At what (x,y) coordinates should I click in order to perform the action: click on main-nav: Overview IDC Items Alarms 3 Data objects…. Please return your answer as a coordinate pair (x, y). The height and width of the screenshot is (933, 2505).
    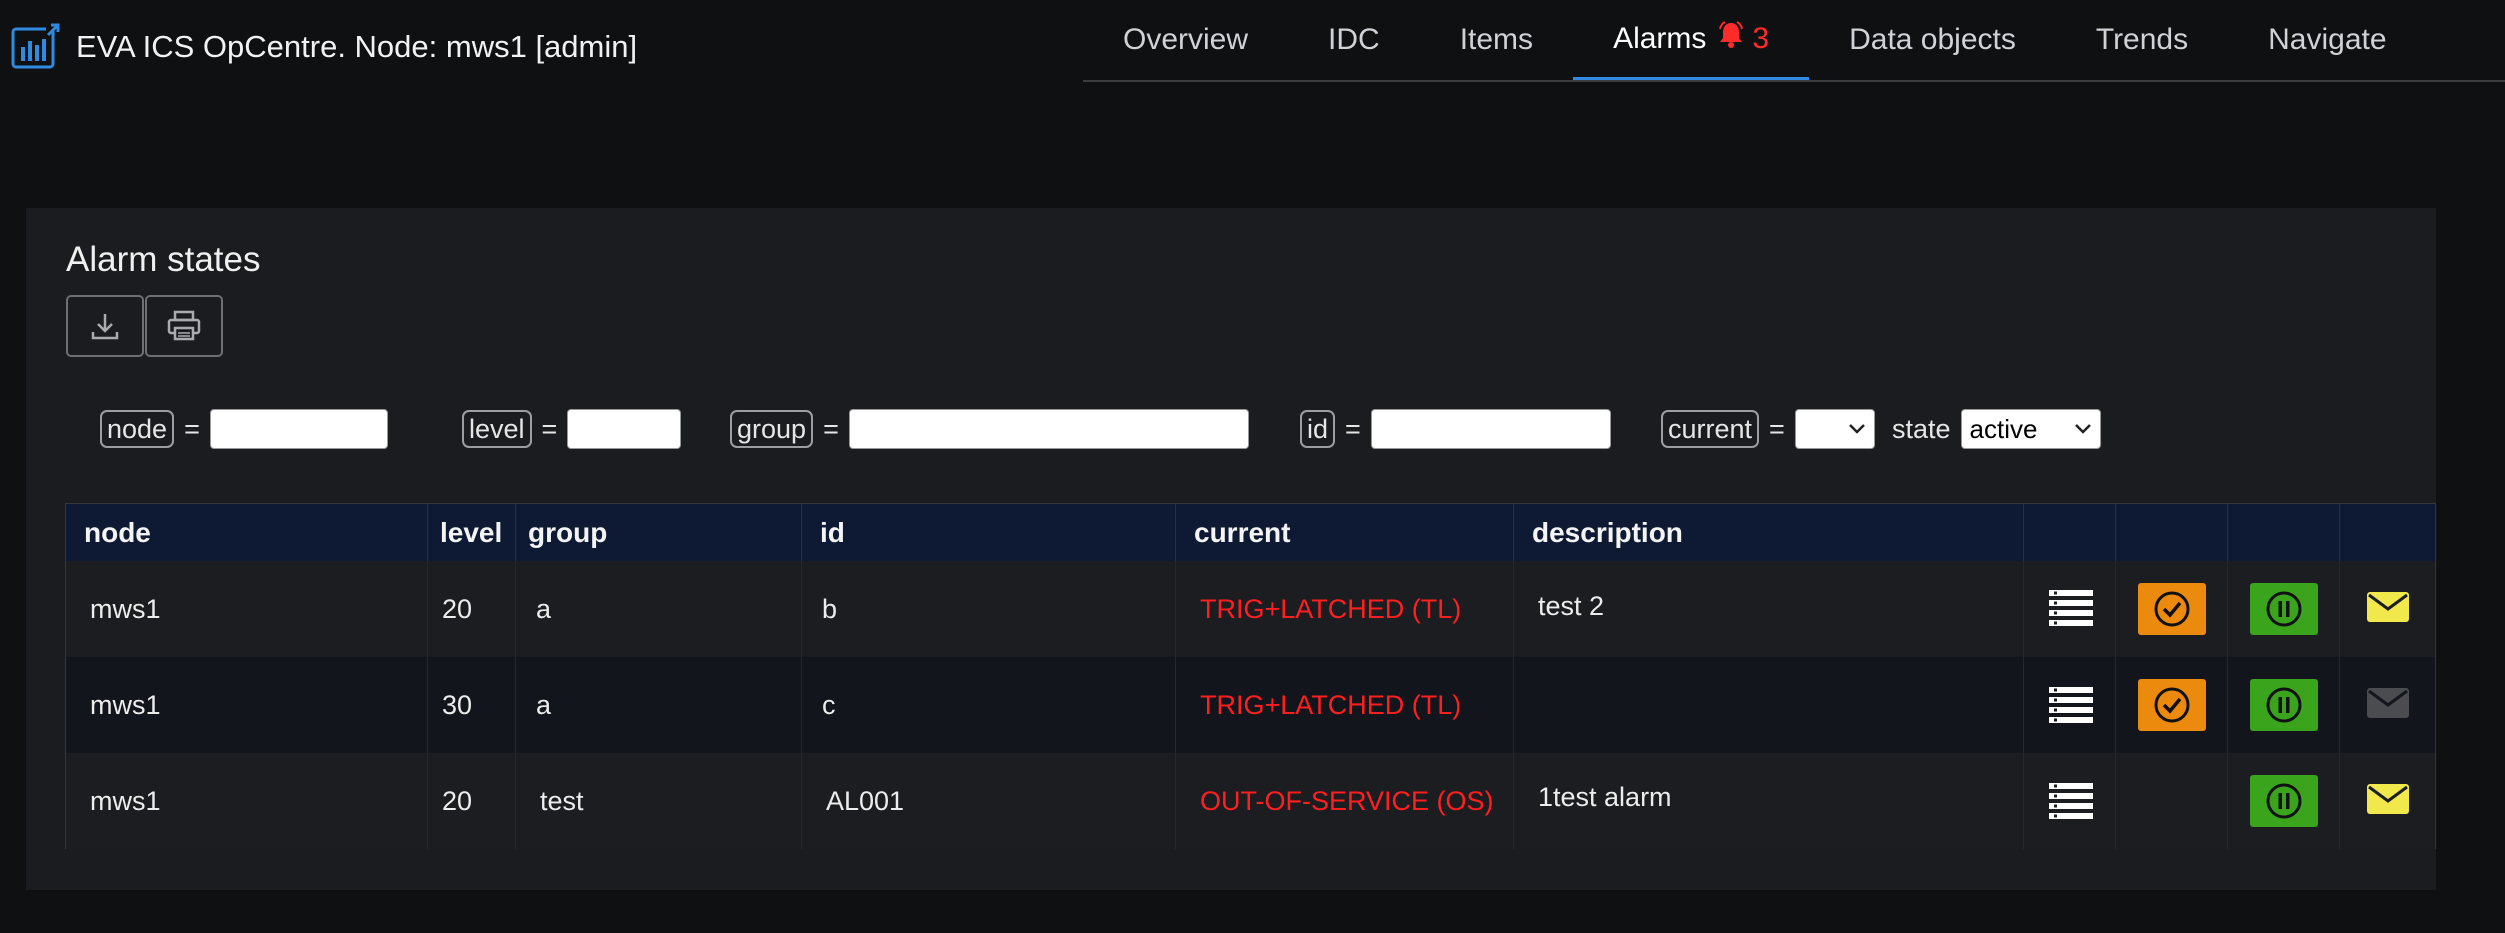
    Looking at the image, I should click on (1794, 41).